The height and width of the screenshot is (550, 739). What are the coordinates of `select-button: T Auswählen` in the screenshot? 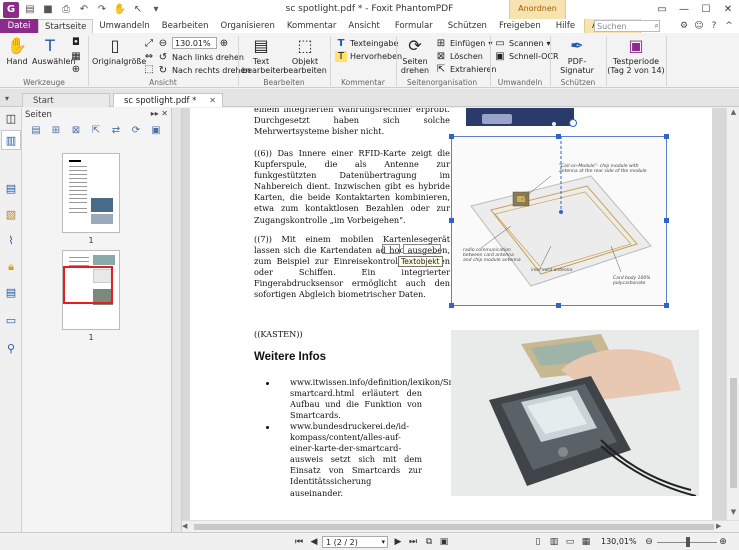 It's located at (53, 52).